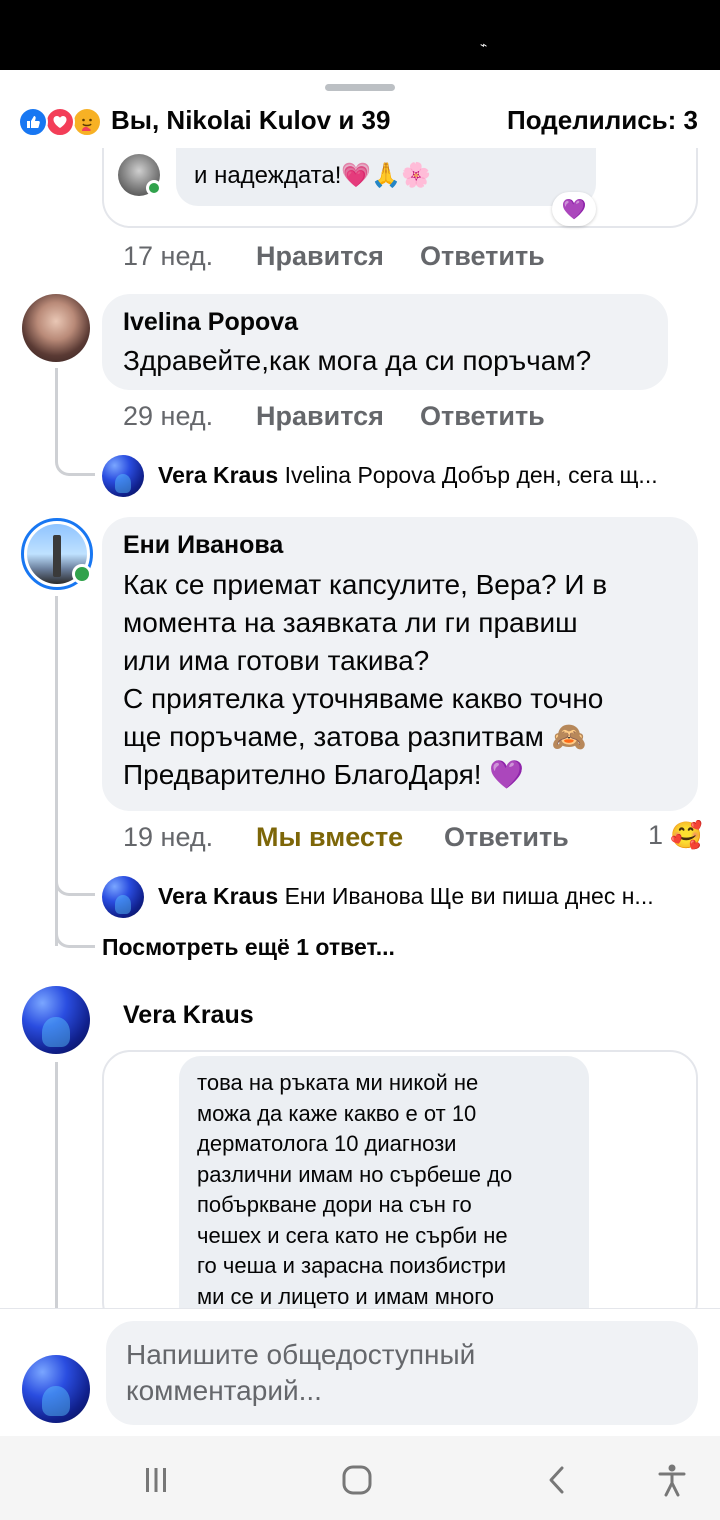 The image size is (720, 1520). I want to click on comment-time: 19 нед., so click(168, 837).